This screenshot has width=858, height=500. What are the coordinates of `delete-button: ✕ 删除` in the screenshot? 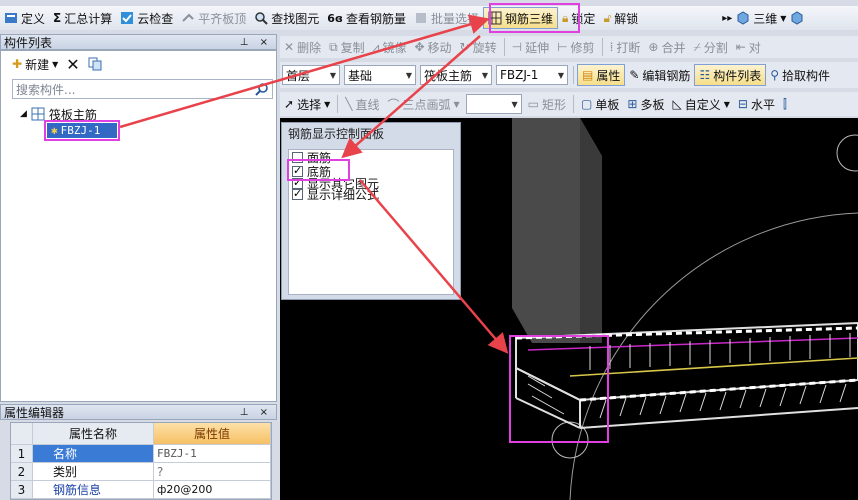 It's located at (302, 47).